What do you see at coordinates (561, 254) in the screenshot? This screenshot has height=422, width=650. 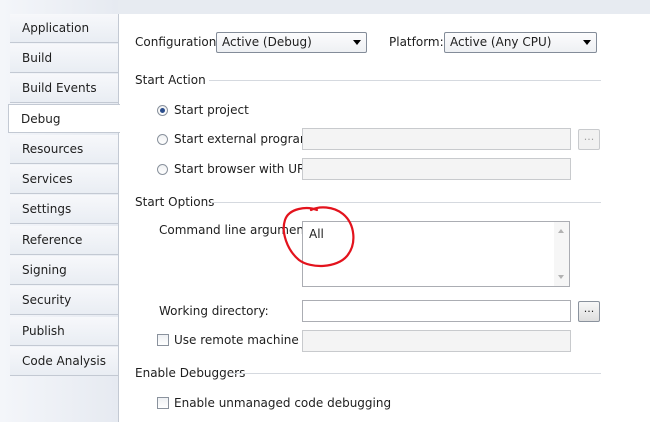 I see `scrollbar` at bounding box center [561, 254].